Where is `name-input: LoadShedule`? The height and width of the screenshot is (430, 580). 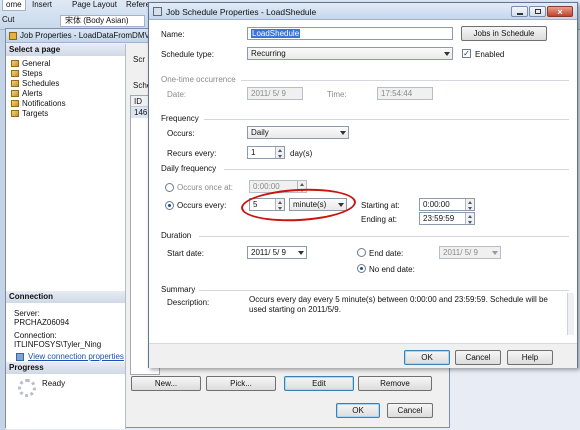
name-input: LoadShedule is located at coordinates (350, 33).